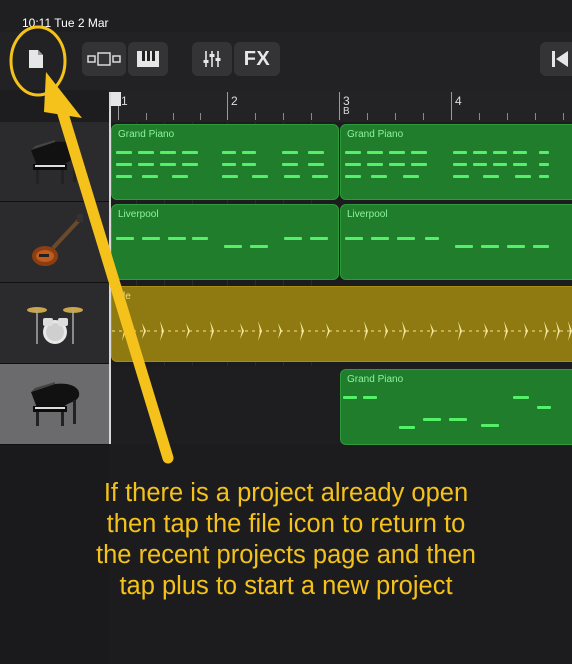  Describe the element at coordinates (124, 296) in the screenshot. I see `region-label: yle` at that location.